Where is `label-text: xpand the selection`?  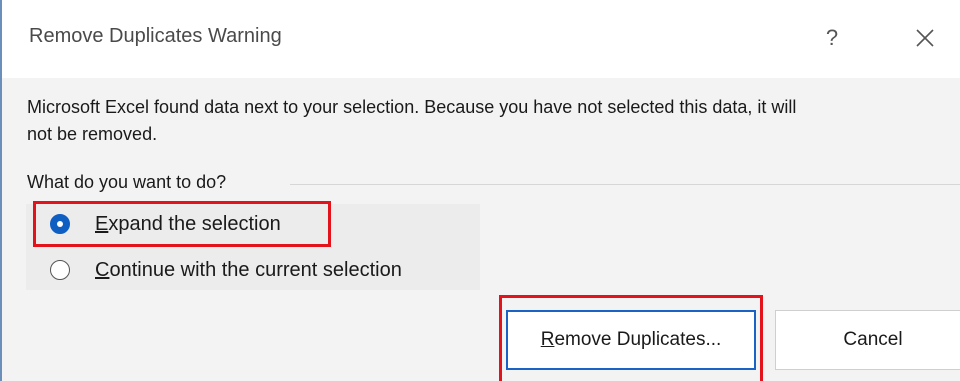
label-text: xpand the selection is located at coordinates (194, 223).